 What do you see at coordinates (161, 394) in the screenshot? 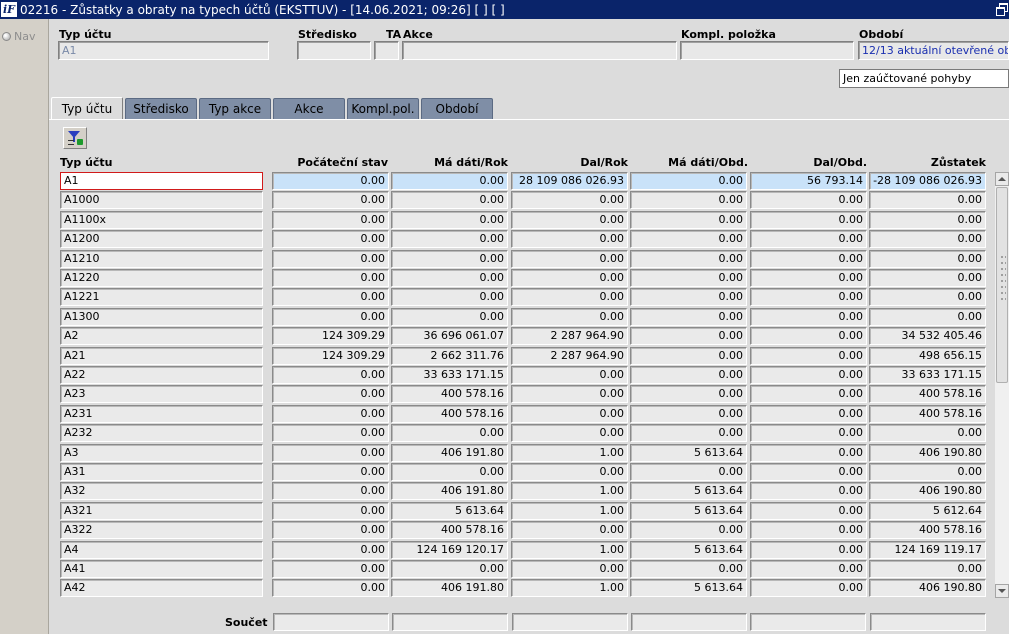
I see `typ-uctu-cell: A23` at bounding box center [161, 394].